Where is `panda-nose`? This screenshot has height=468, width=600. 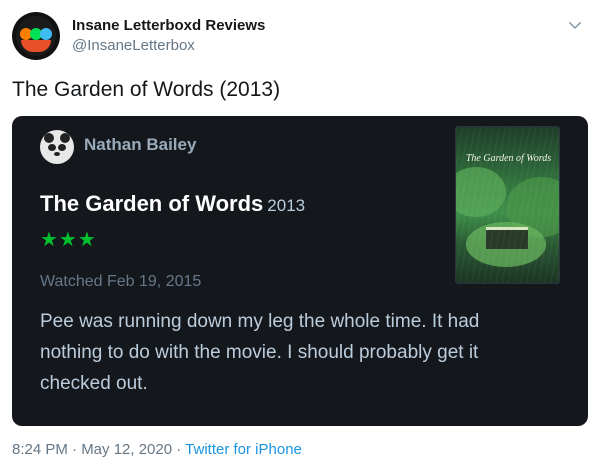 panda-nose is located at coordinates (57, 154).